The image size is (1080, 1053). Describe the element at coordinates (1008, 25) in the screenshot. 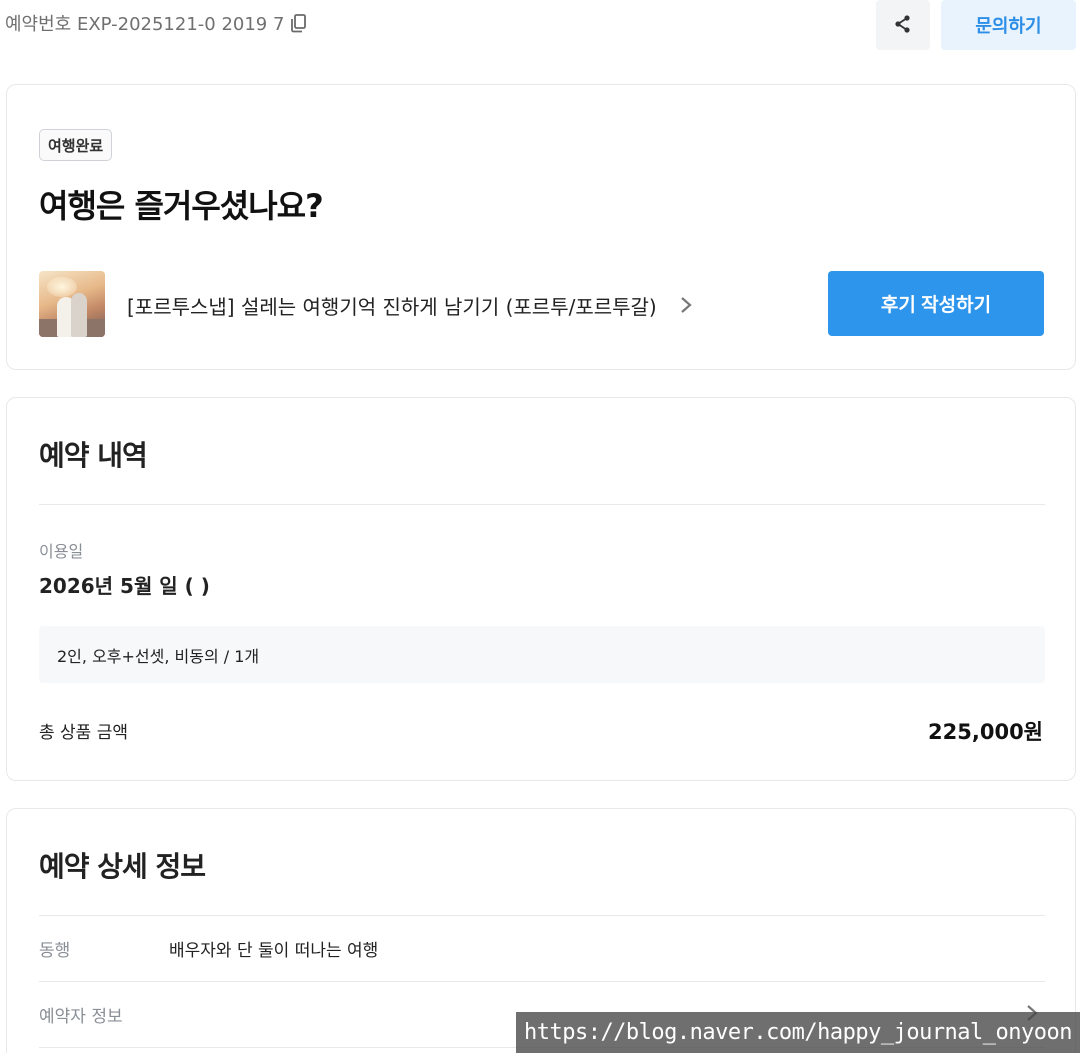

I see `inquiry-button: 문의하기` at that location.